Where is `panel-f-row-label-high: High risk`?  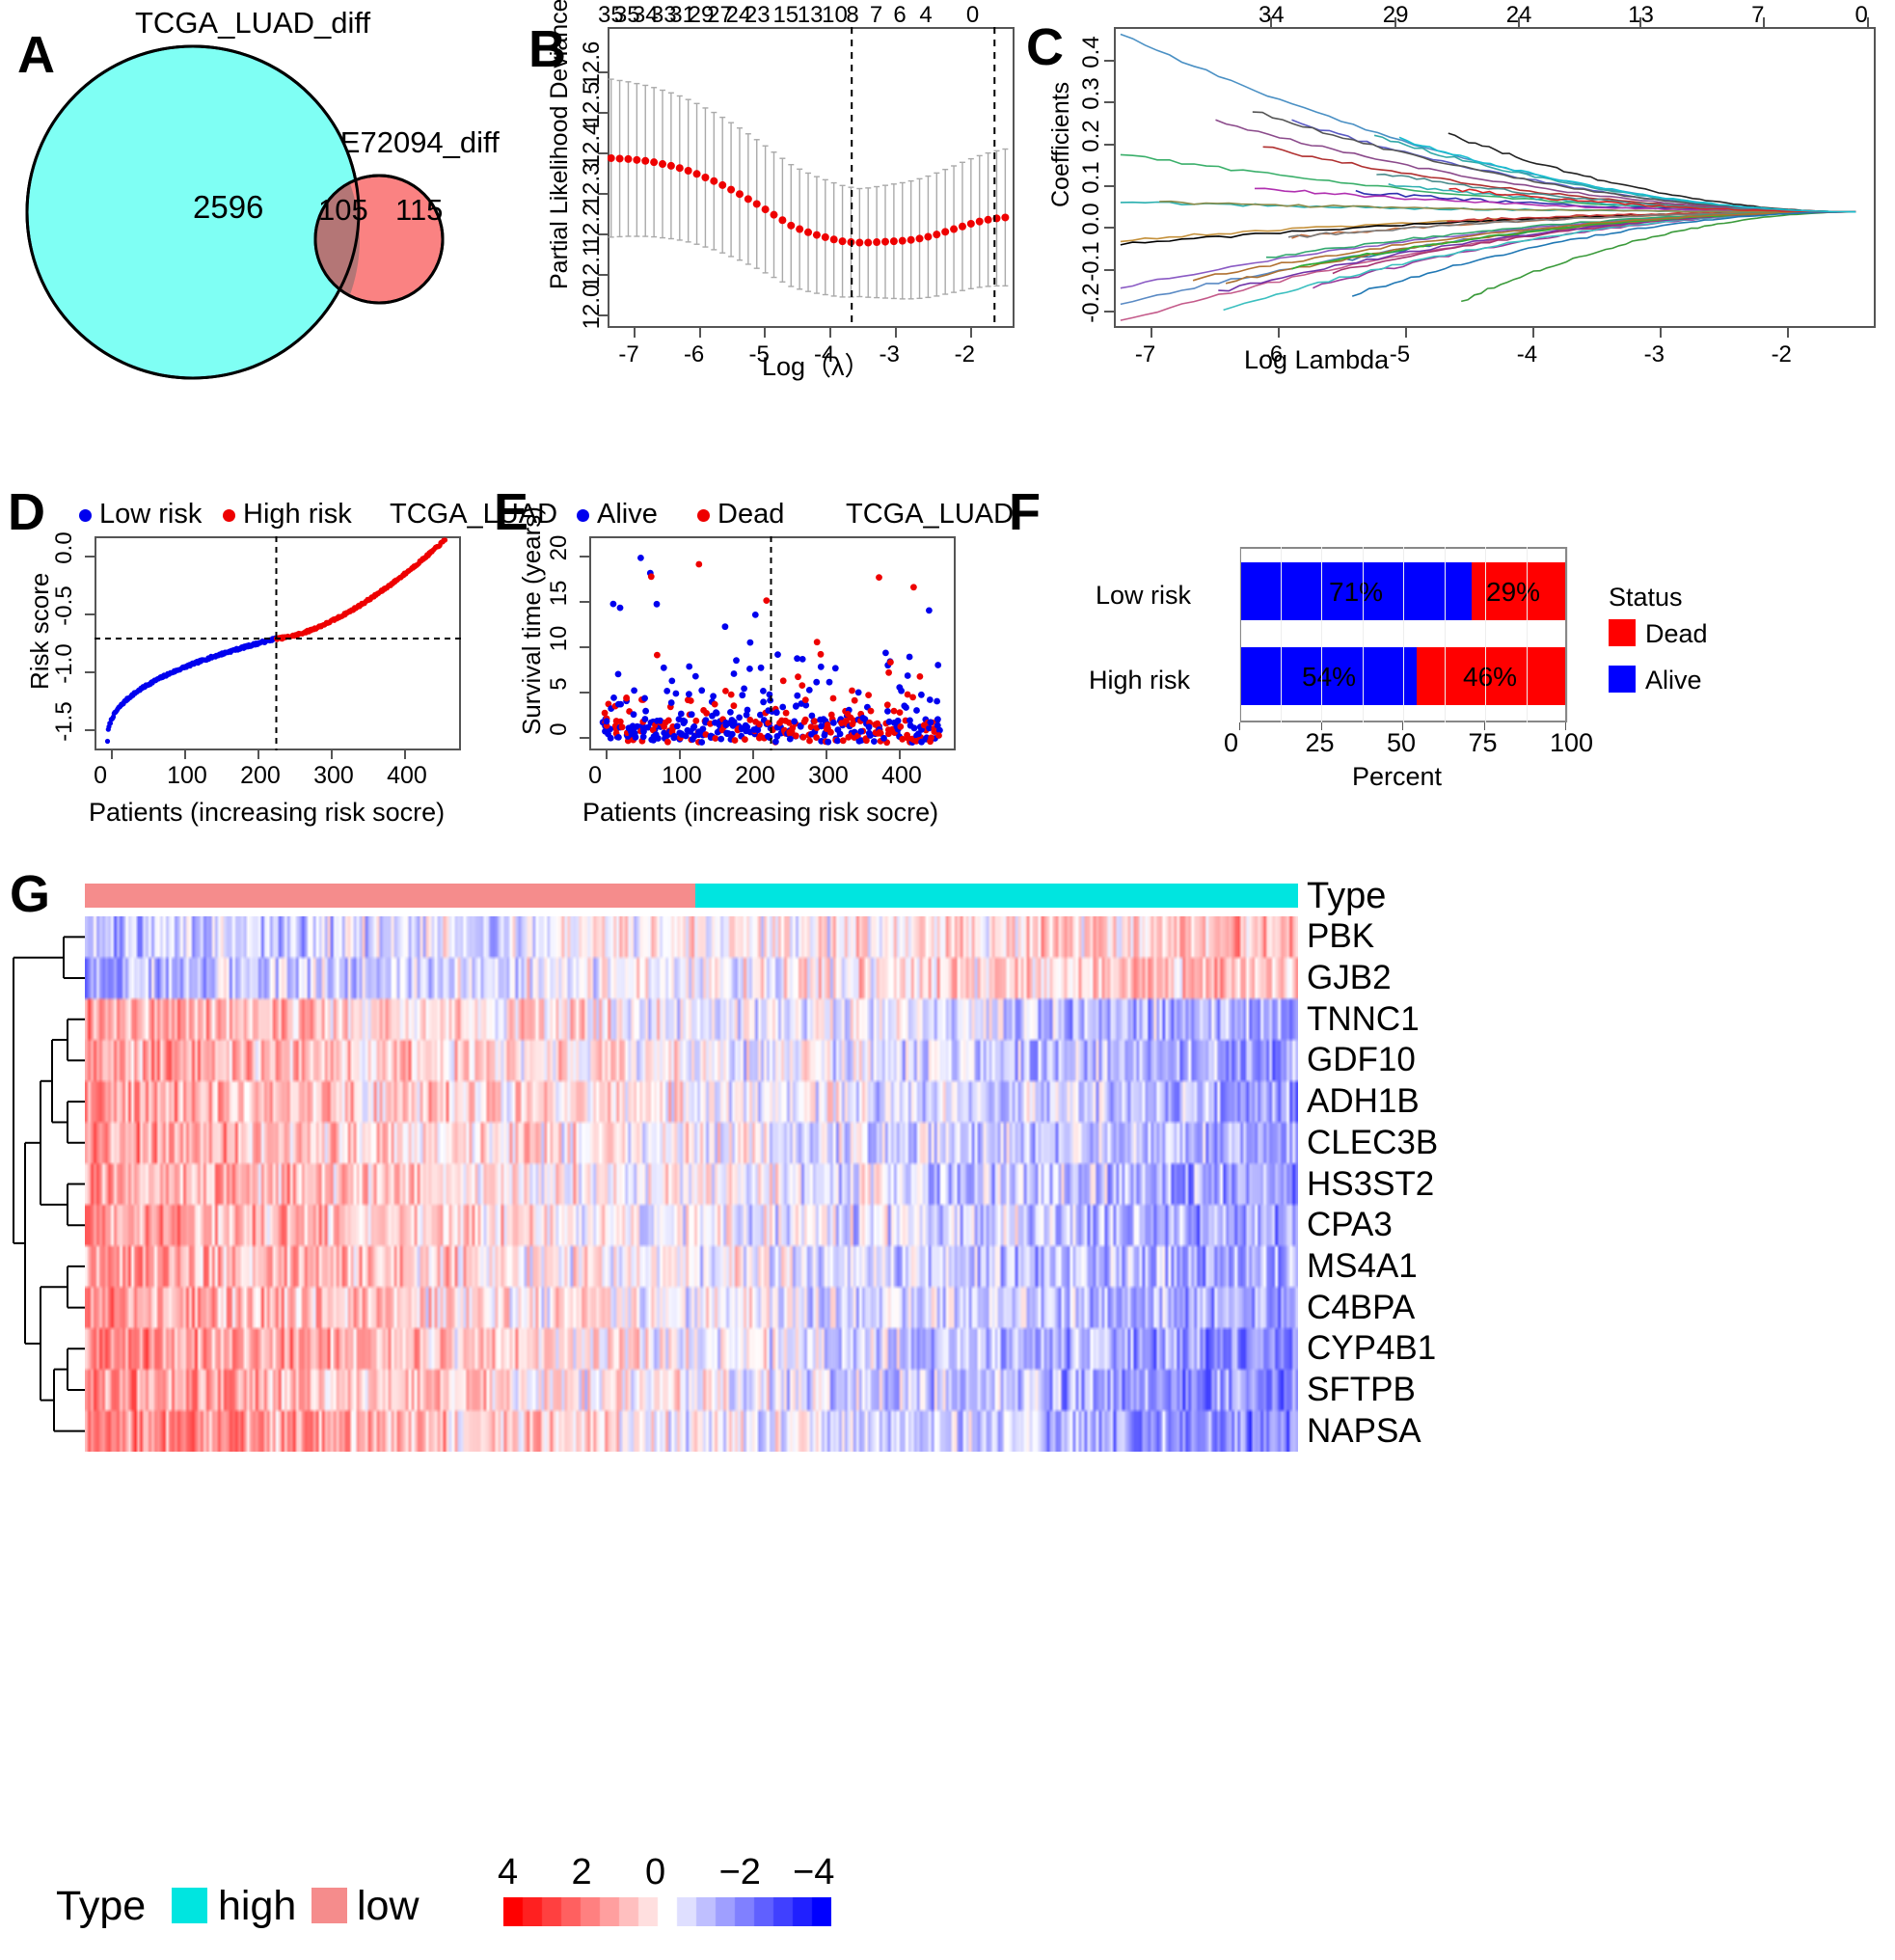 panel-f-row-label-high: High risk is located at coordinates (1140, 680).